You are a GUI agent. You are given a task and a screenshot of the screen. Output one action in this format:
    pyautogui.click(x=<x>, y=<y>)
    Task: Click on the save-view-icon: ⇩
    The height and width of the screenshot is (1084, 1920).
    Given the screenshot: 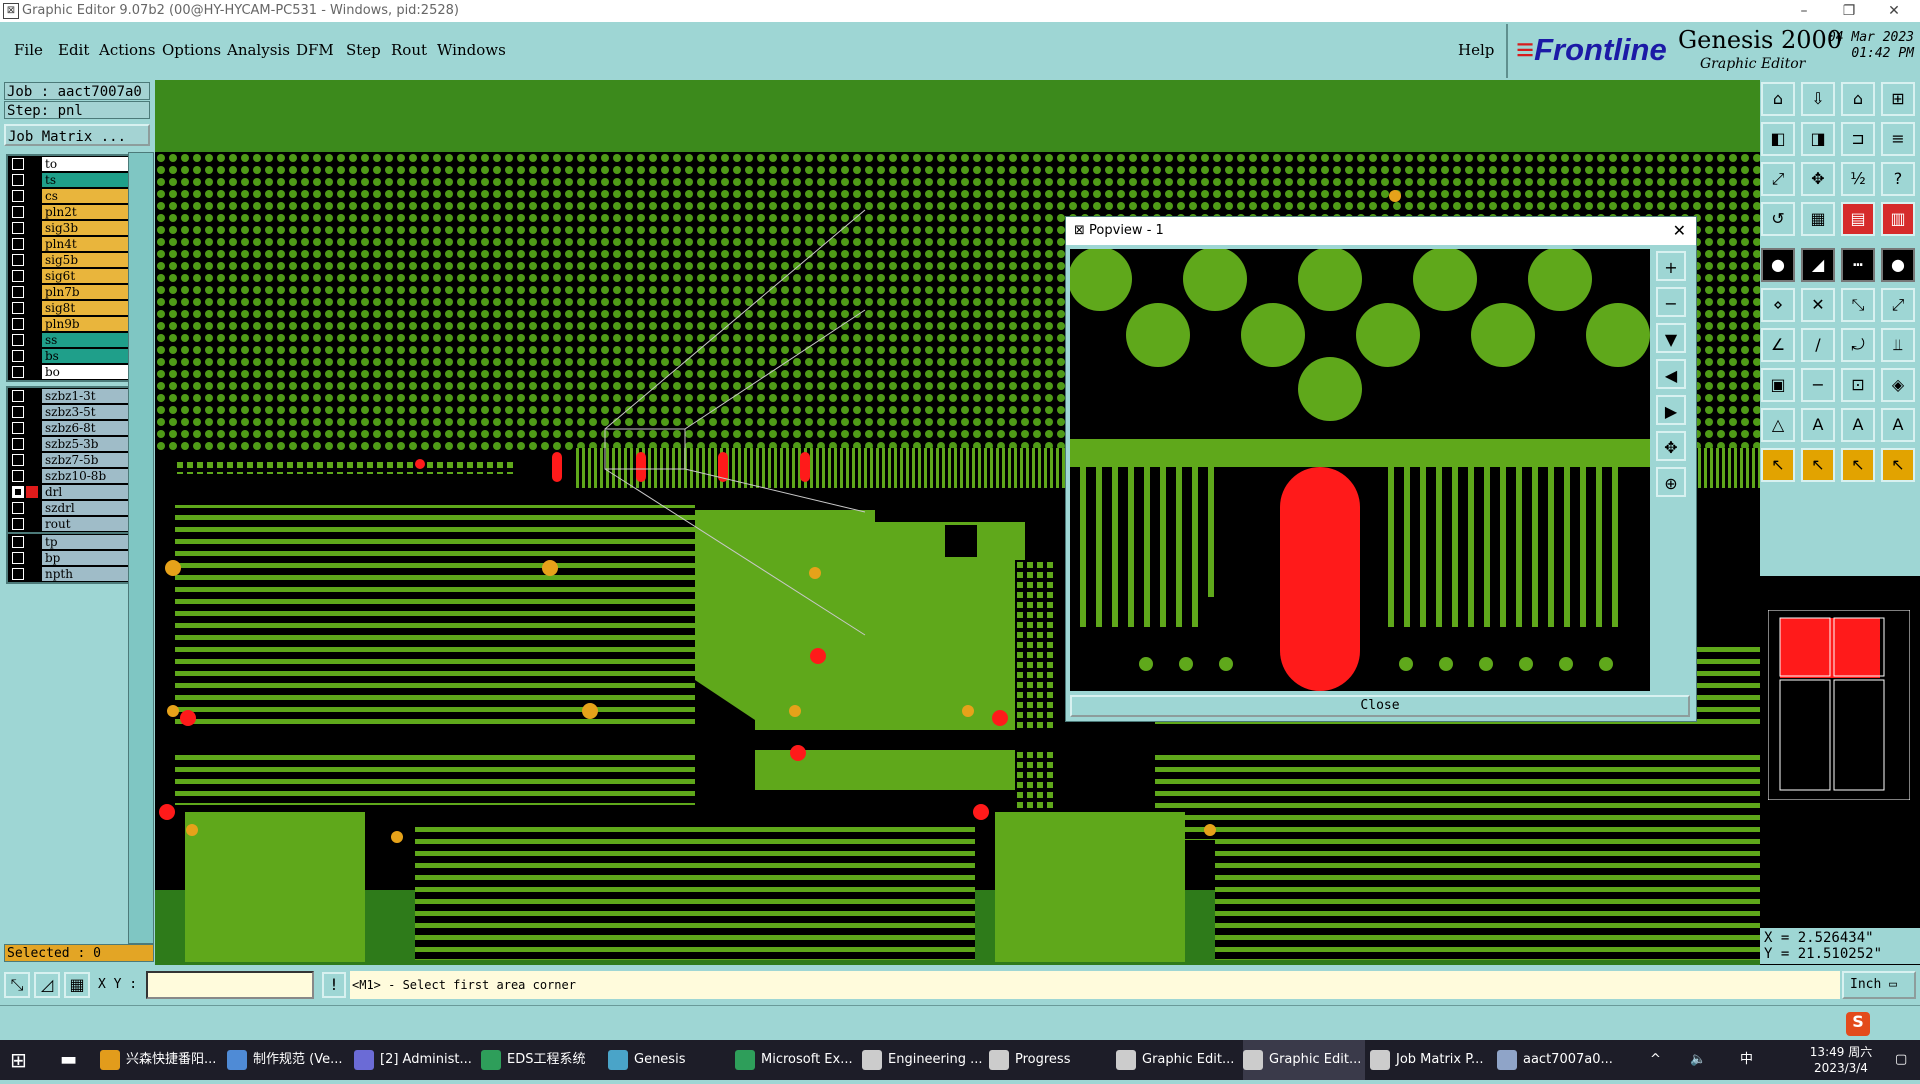 What is the action you would take?
    pyautogui.click(x=1818, y=99)
    